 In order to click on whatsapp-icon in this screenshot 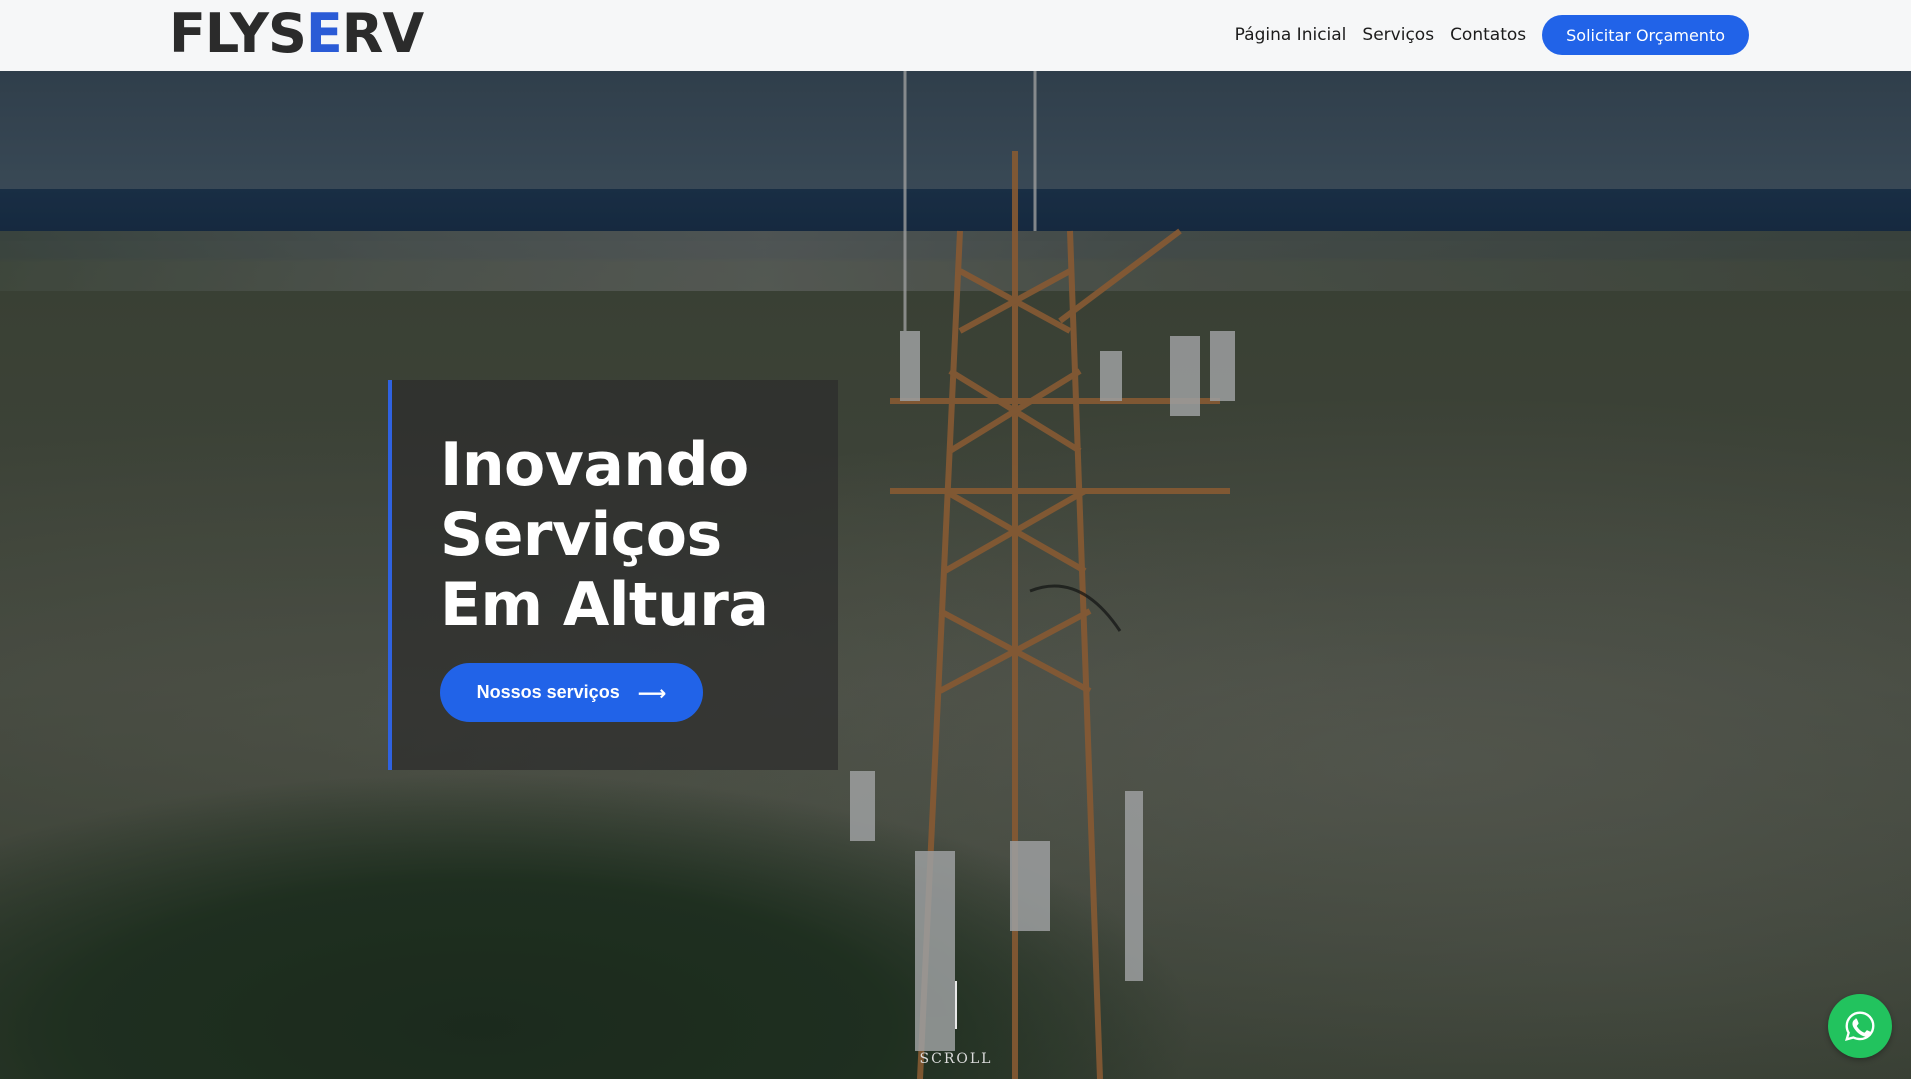, I will do `click(1860, 1026)`.